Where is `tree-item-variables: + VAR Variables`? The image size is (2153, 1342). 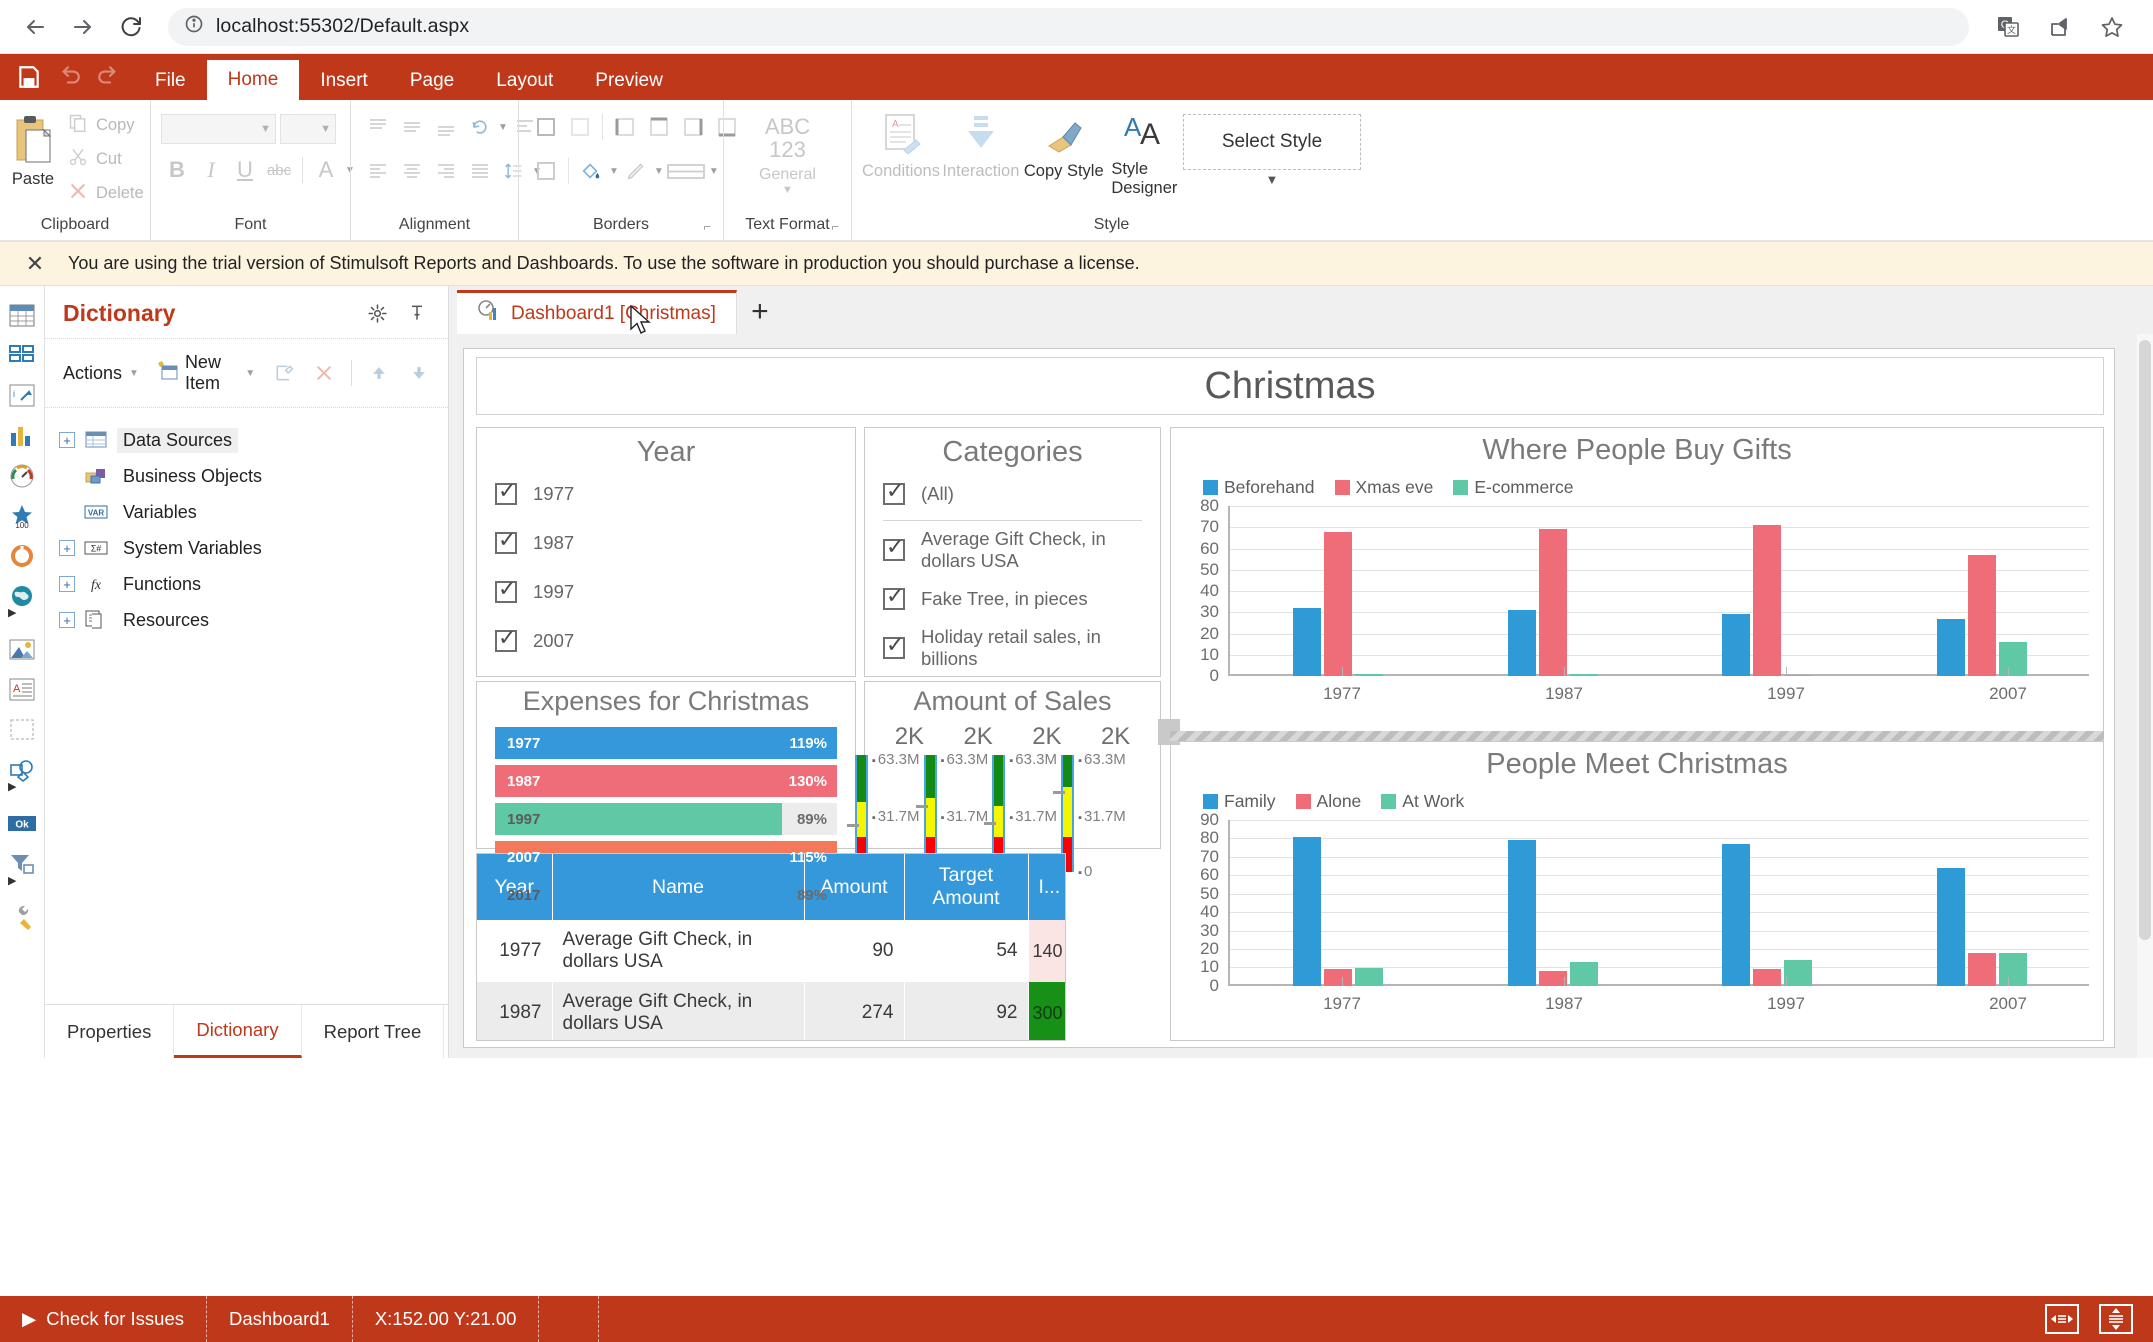 tree-item-variables: + VAR Variables is located at coordinates (253, 512).